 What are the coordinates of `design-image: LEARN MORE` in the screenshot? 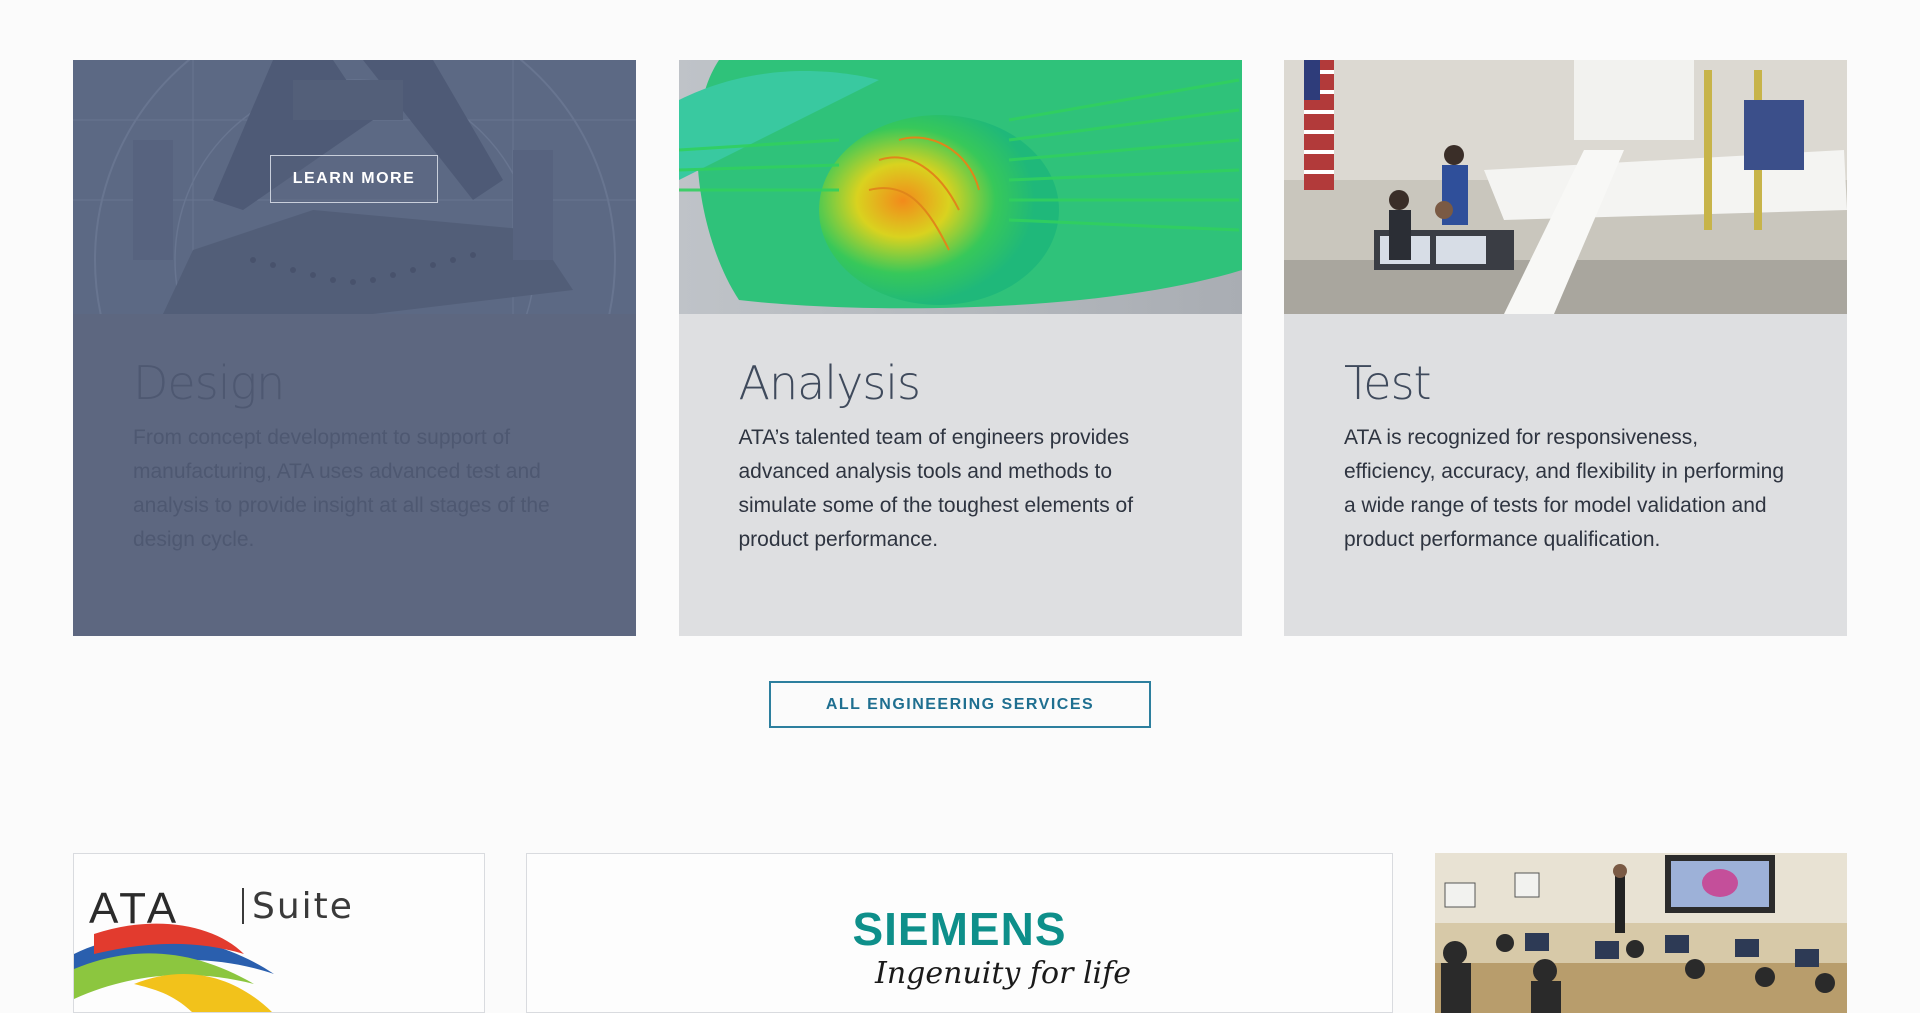 It's located at (354, 187).